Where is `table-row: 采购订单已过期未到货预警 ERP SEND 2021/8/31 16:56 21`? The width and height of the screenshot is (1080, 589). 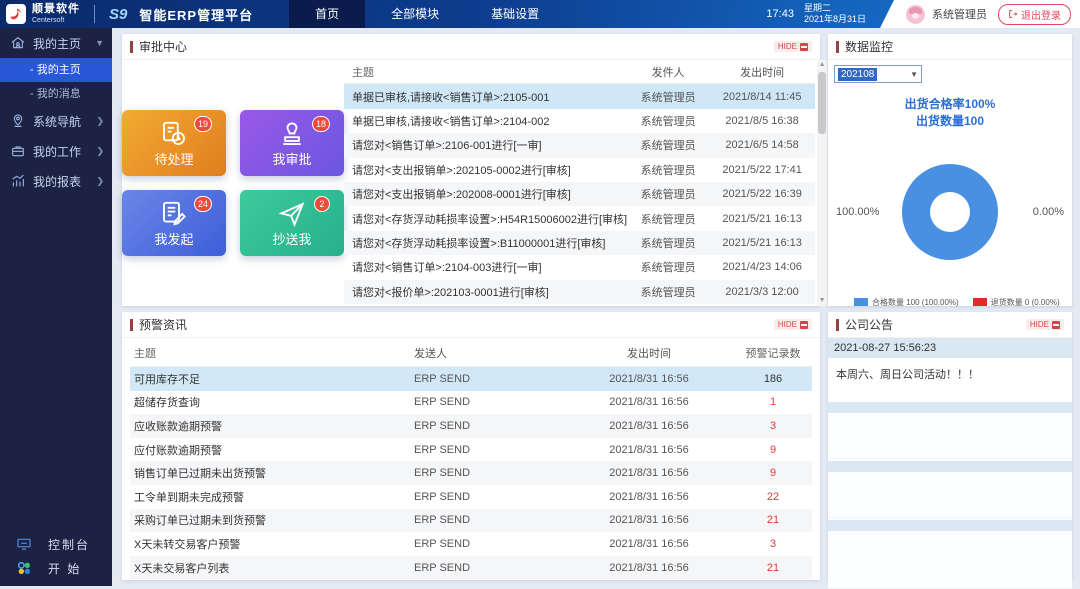
table-row: 采购订单已过期未到货预警 ERP SEND 2021/8/31 16:56 21 is located at coordinates (471, 520).